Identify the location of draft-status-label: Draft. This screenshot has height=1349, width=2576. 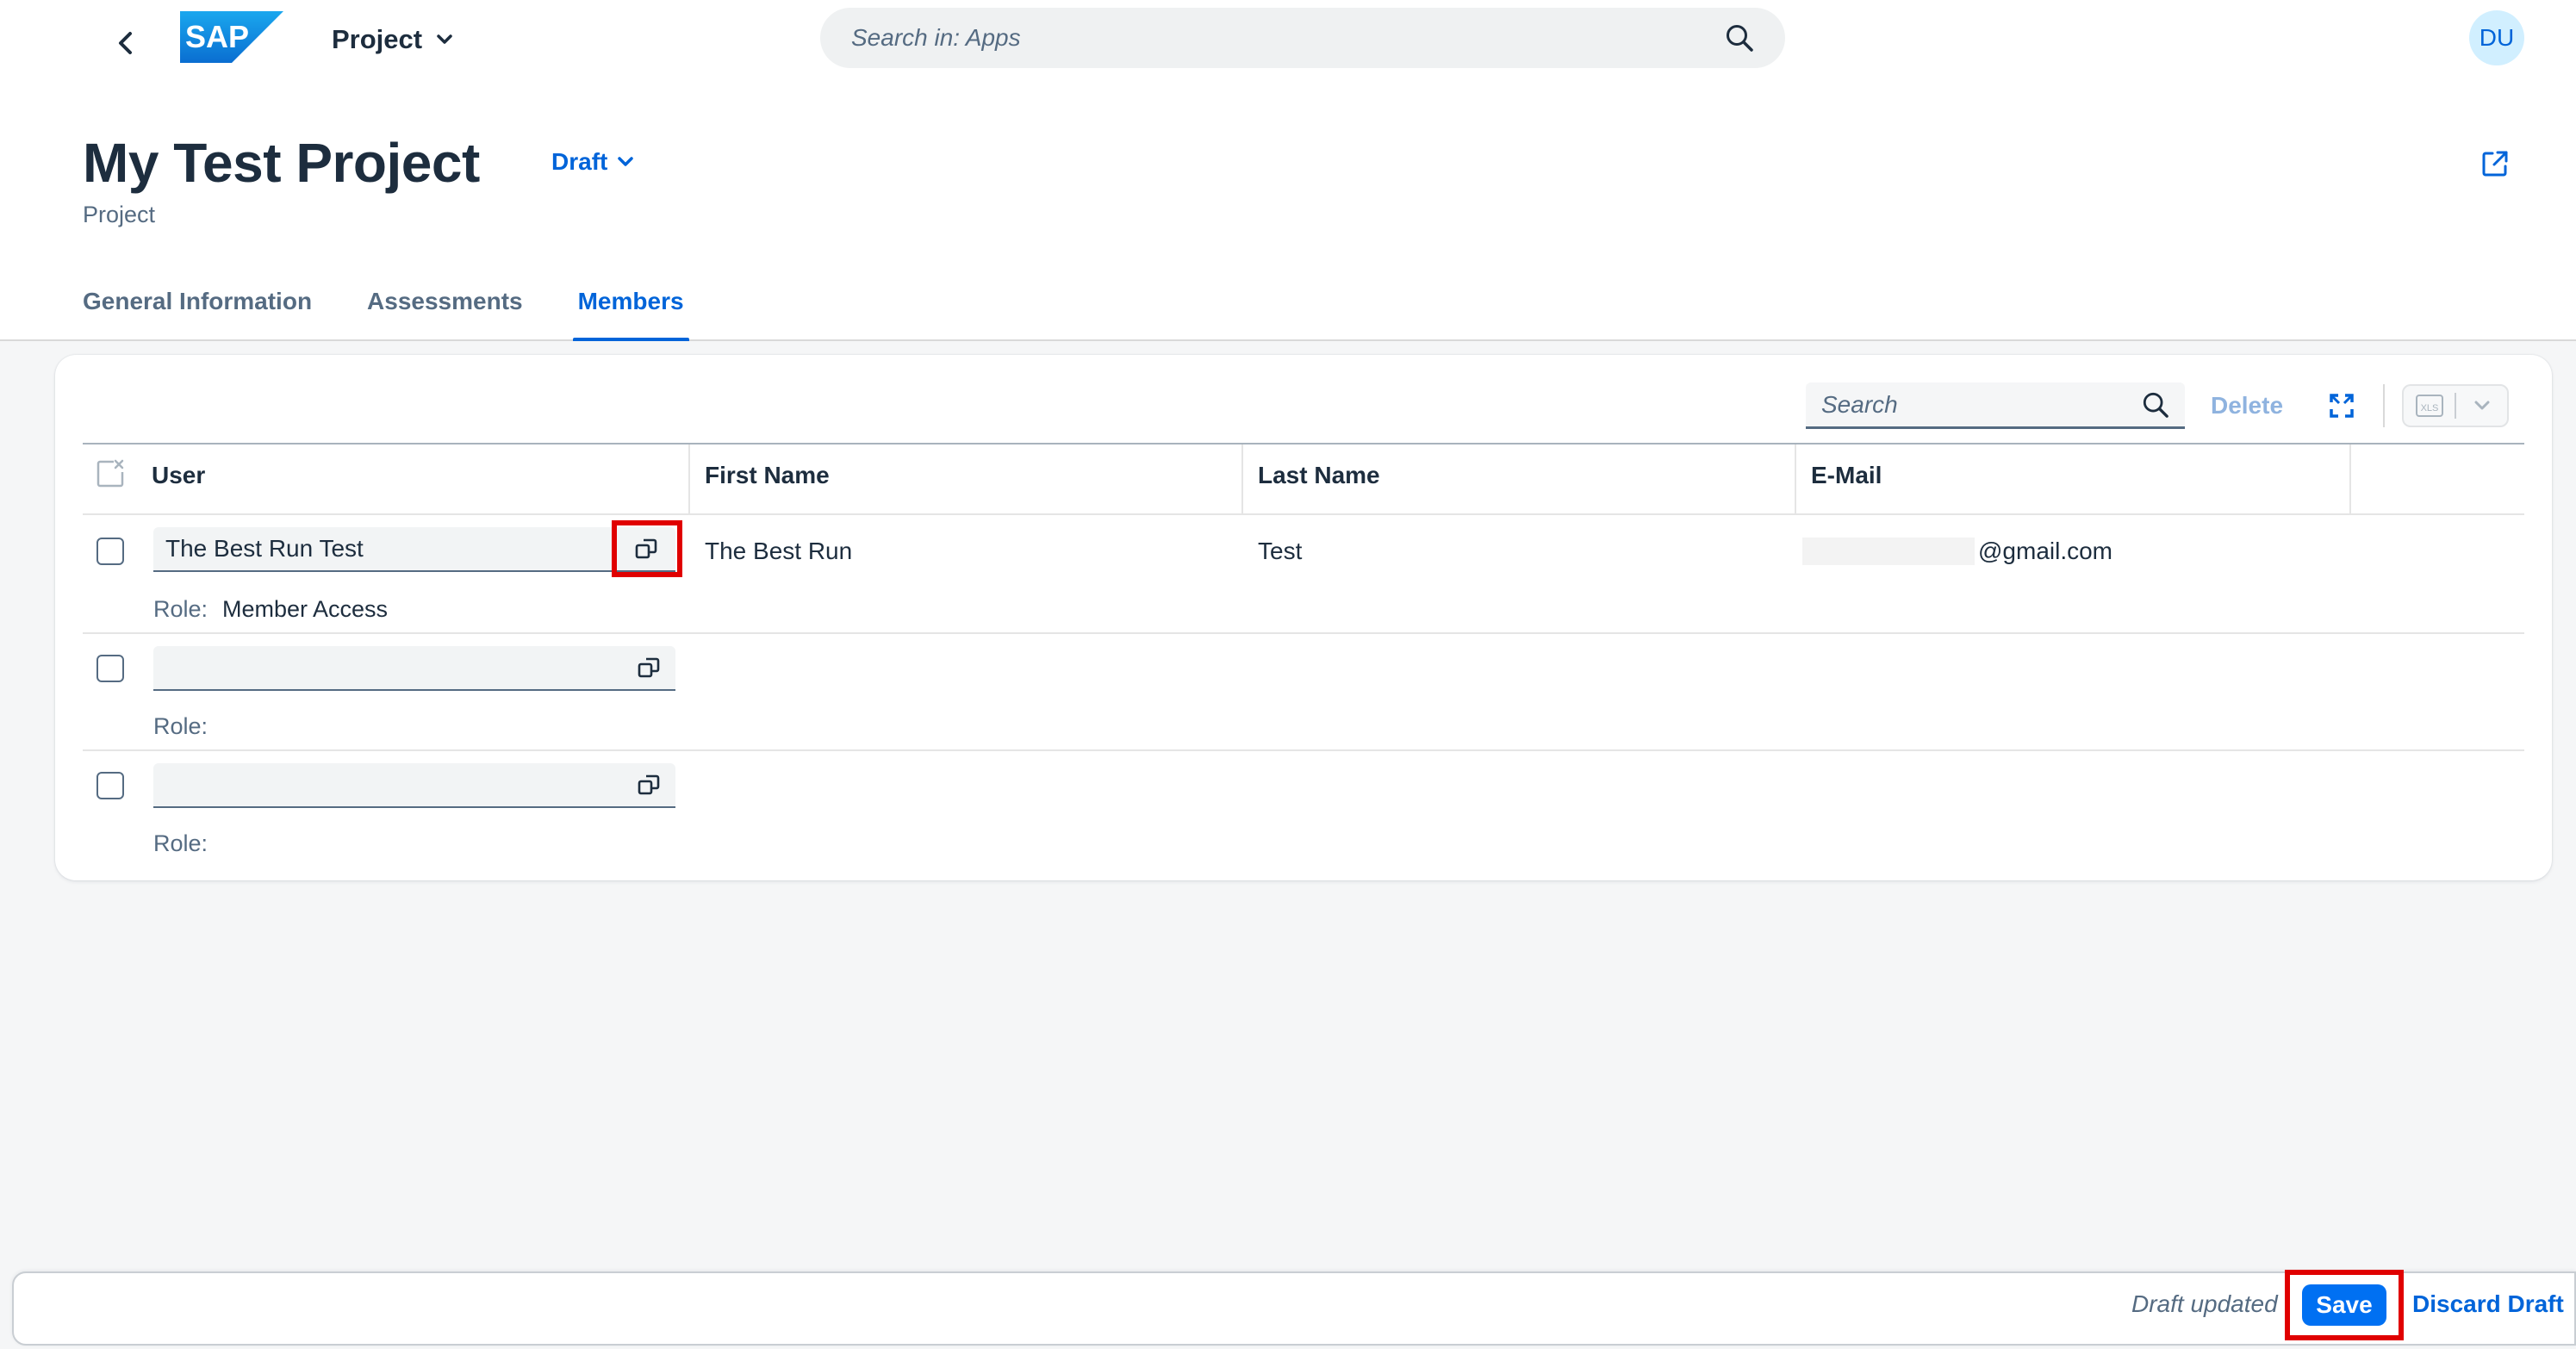
(580, 161).